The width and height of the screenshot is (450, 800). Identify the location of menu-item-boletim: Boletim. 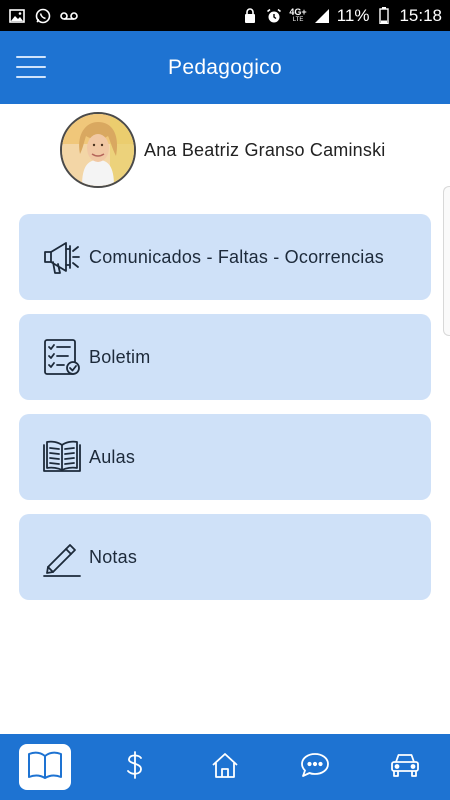
(225, 357).